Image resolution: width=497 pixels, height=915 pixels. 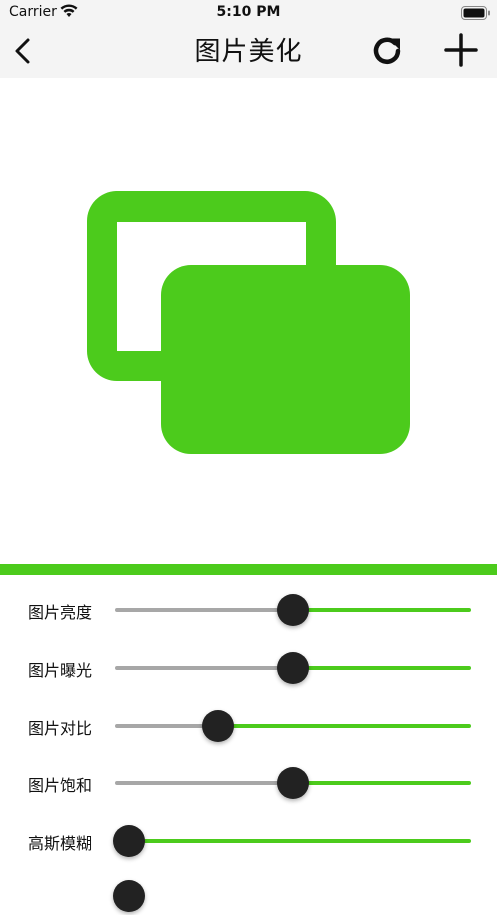 What do you see at coordinates (387, 50) in the screenshot?
I see `refresh-icon` at bounding box center [387, 50].